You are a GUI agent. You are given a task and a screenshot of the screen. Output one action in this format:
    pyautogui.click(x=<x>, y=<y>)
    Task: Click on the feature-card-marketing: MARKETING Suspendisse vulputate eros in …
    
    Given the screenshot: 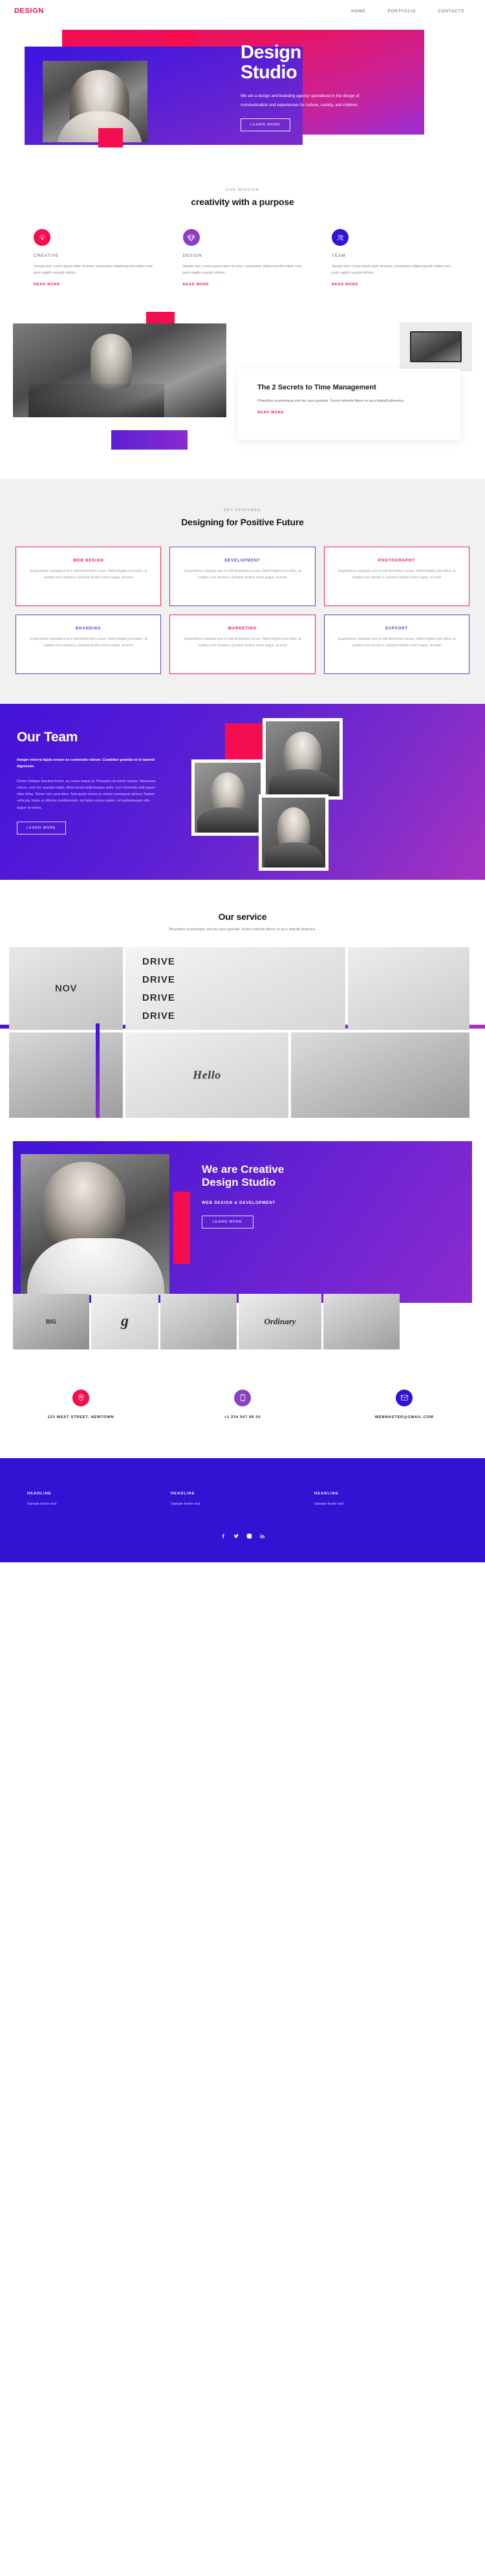 What is the action you would take?
    pyautogui.click(x=242, y=644)
    